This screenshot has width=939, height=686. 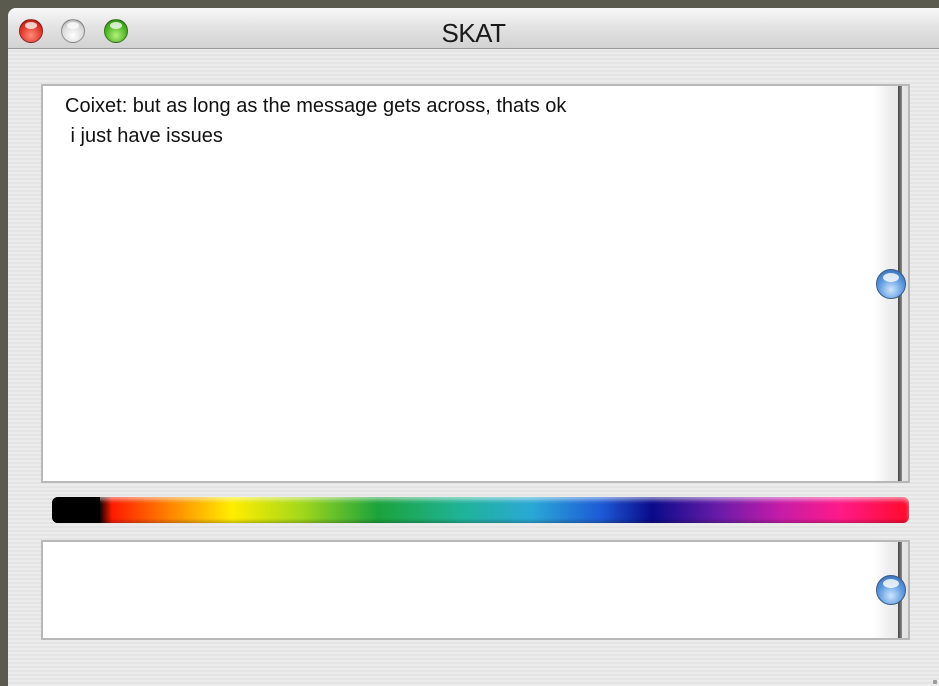 I want to click on chat-line: i just have issues, so click(x=144, y=136).